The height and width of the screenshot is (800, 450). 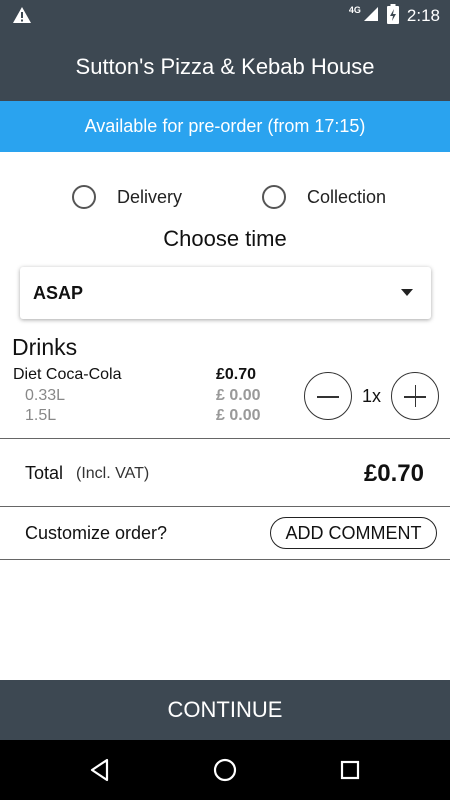 I want to click on time-dropdown-value: ASAP, so click(x=58, y=292).